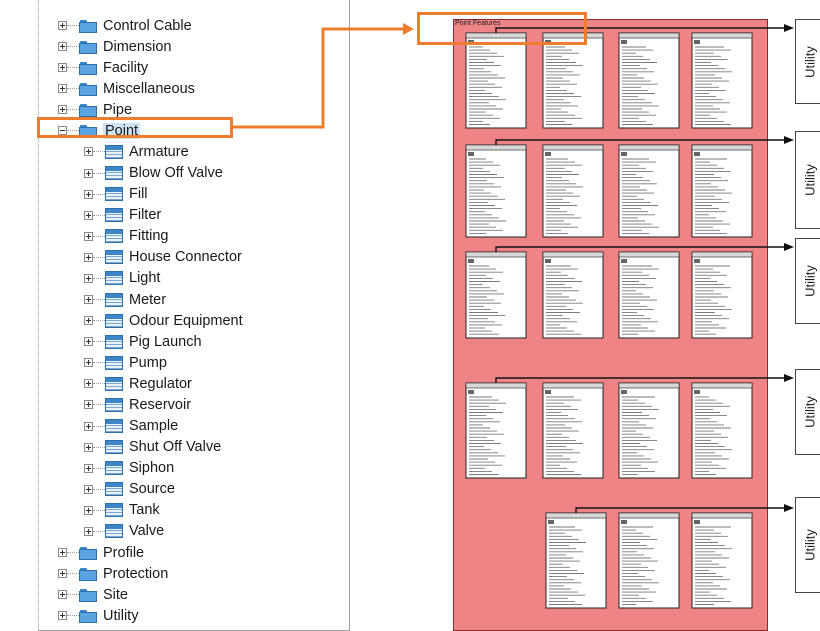 The image size is (820, 631). What do you see at coordinates (502, 28) in the screenshot?
I see `diagram-title-highlight-box` at bounding box center [502, 28].